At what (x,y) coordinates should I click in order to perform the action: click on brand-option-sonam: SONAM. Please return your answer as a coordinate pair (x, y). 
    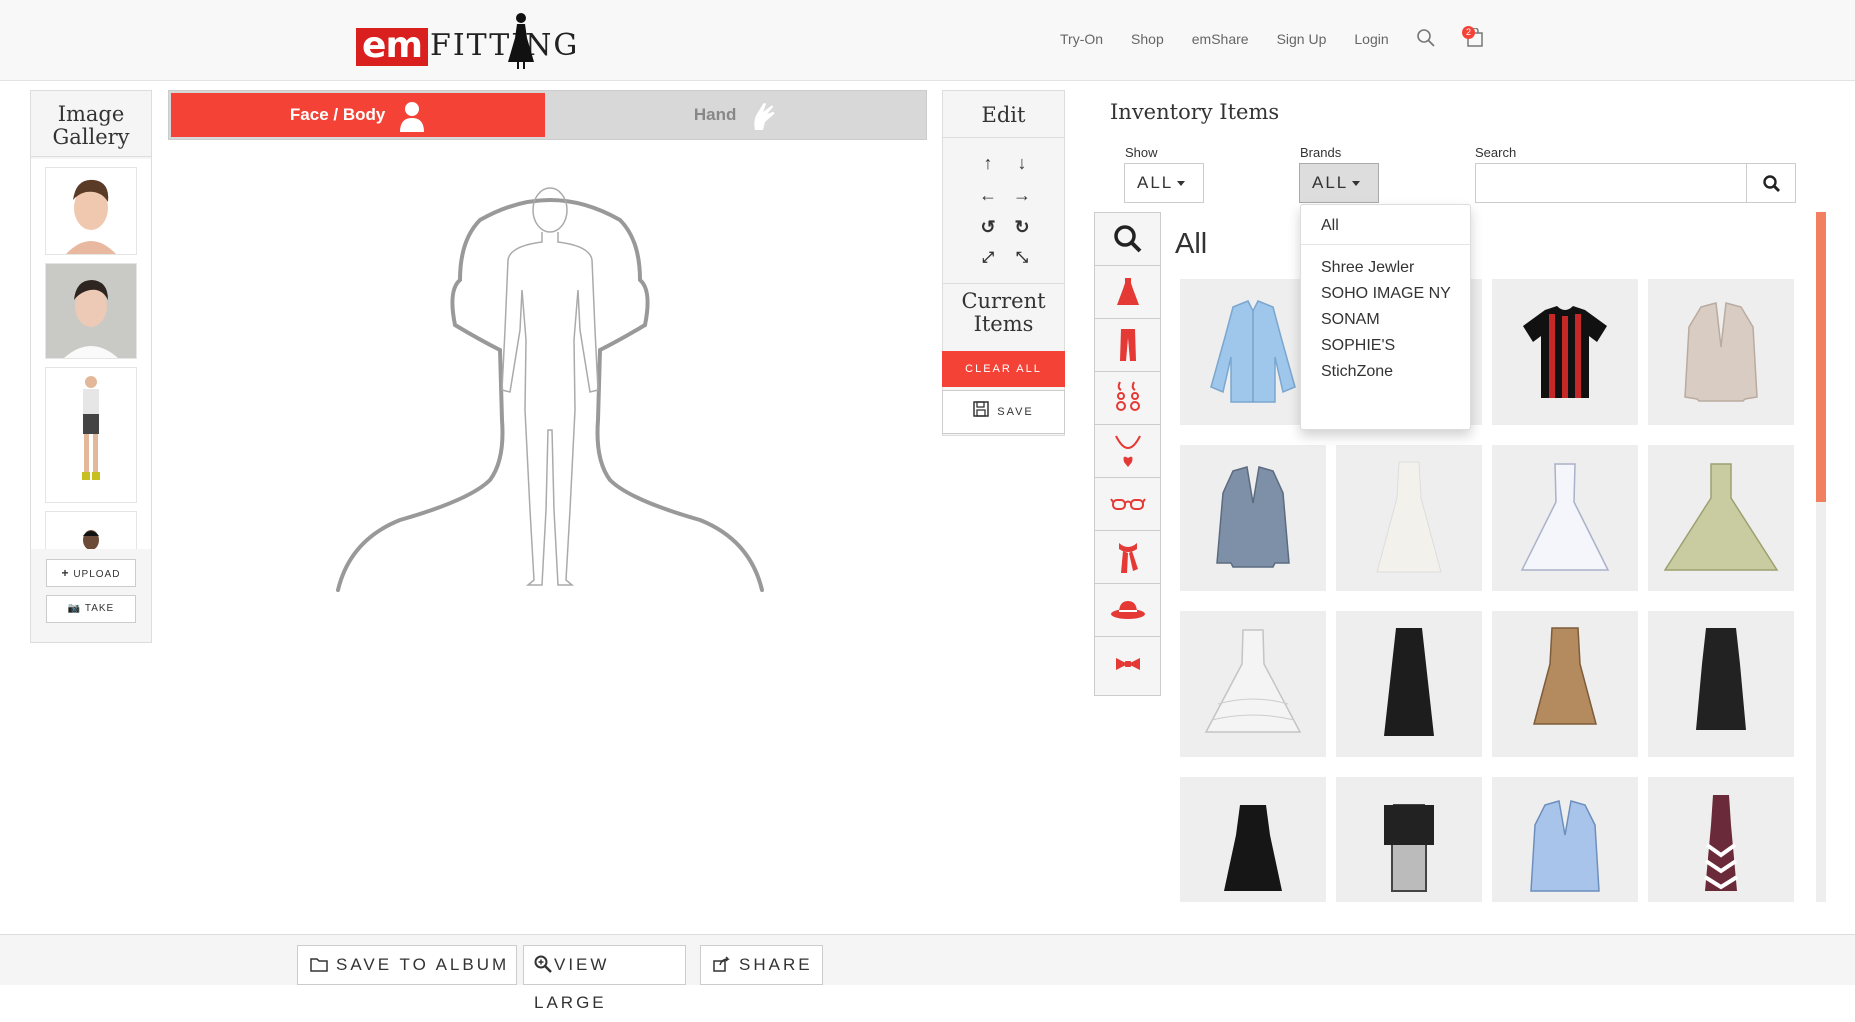
    Looking at the image, I should click on (1385, 320).